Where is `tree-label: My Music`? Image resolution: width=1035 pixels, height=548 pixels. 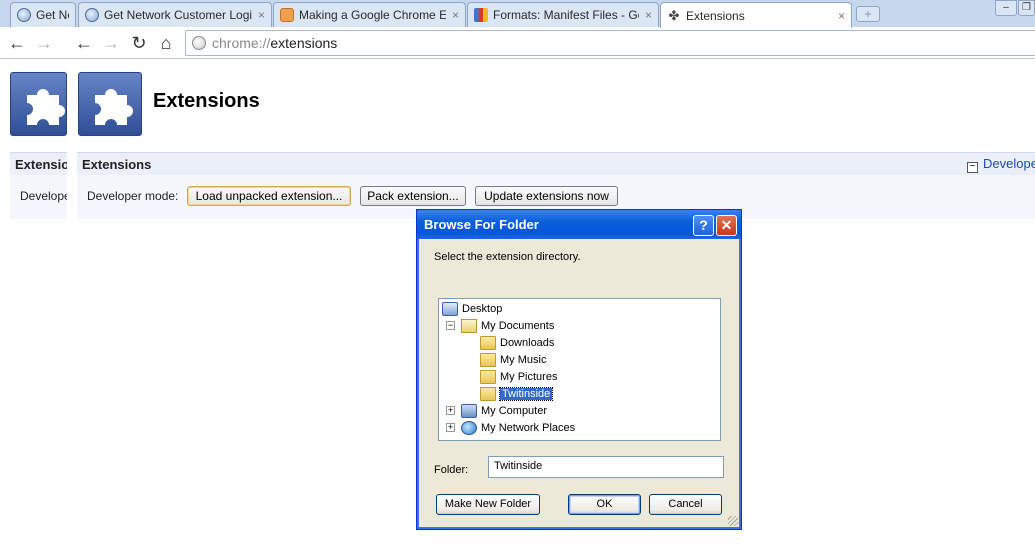
tree-label: My Music is located at coordinates (523, 360).